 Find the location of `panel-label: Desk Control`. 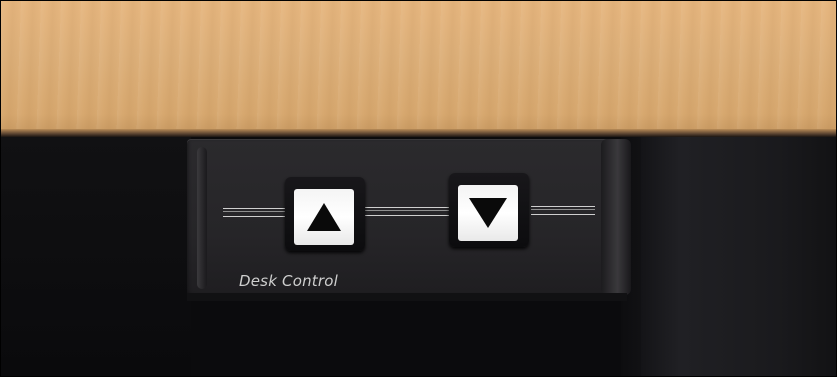

panel-label: Desk Control is located at coordinates (288, 281).